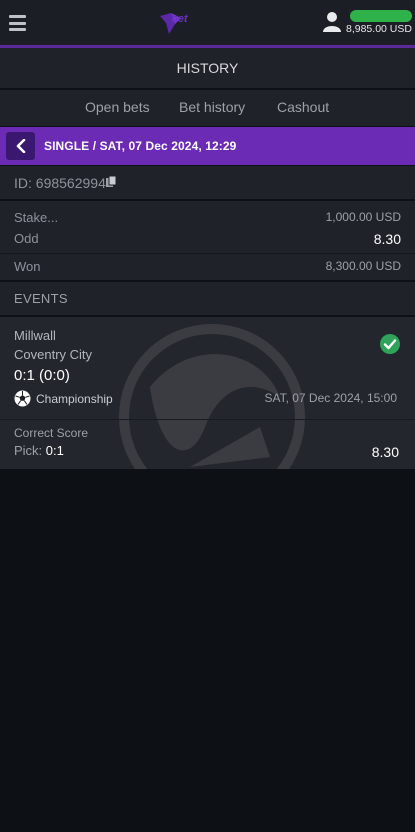  Describe the element at coordinates (41, 298) in the screenshot. I see `events-title: EVENTS` at that location.